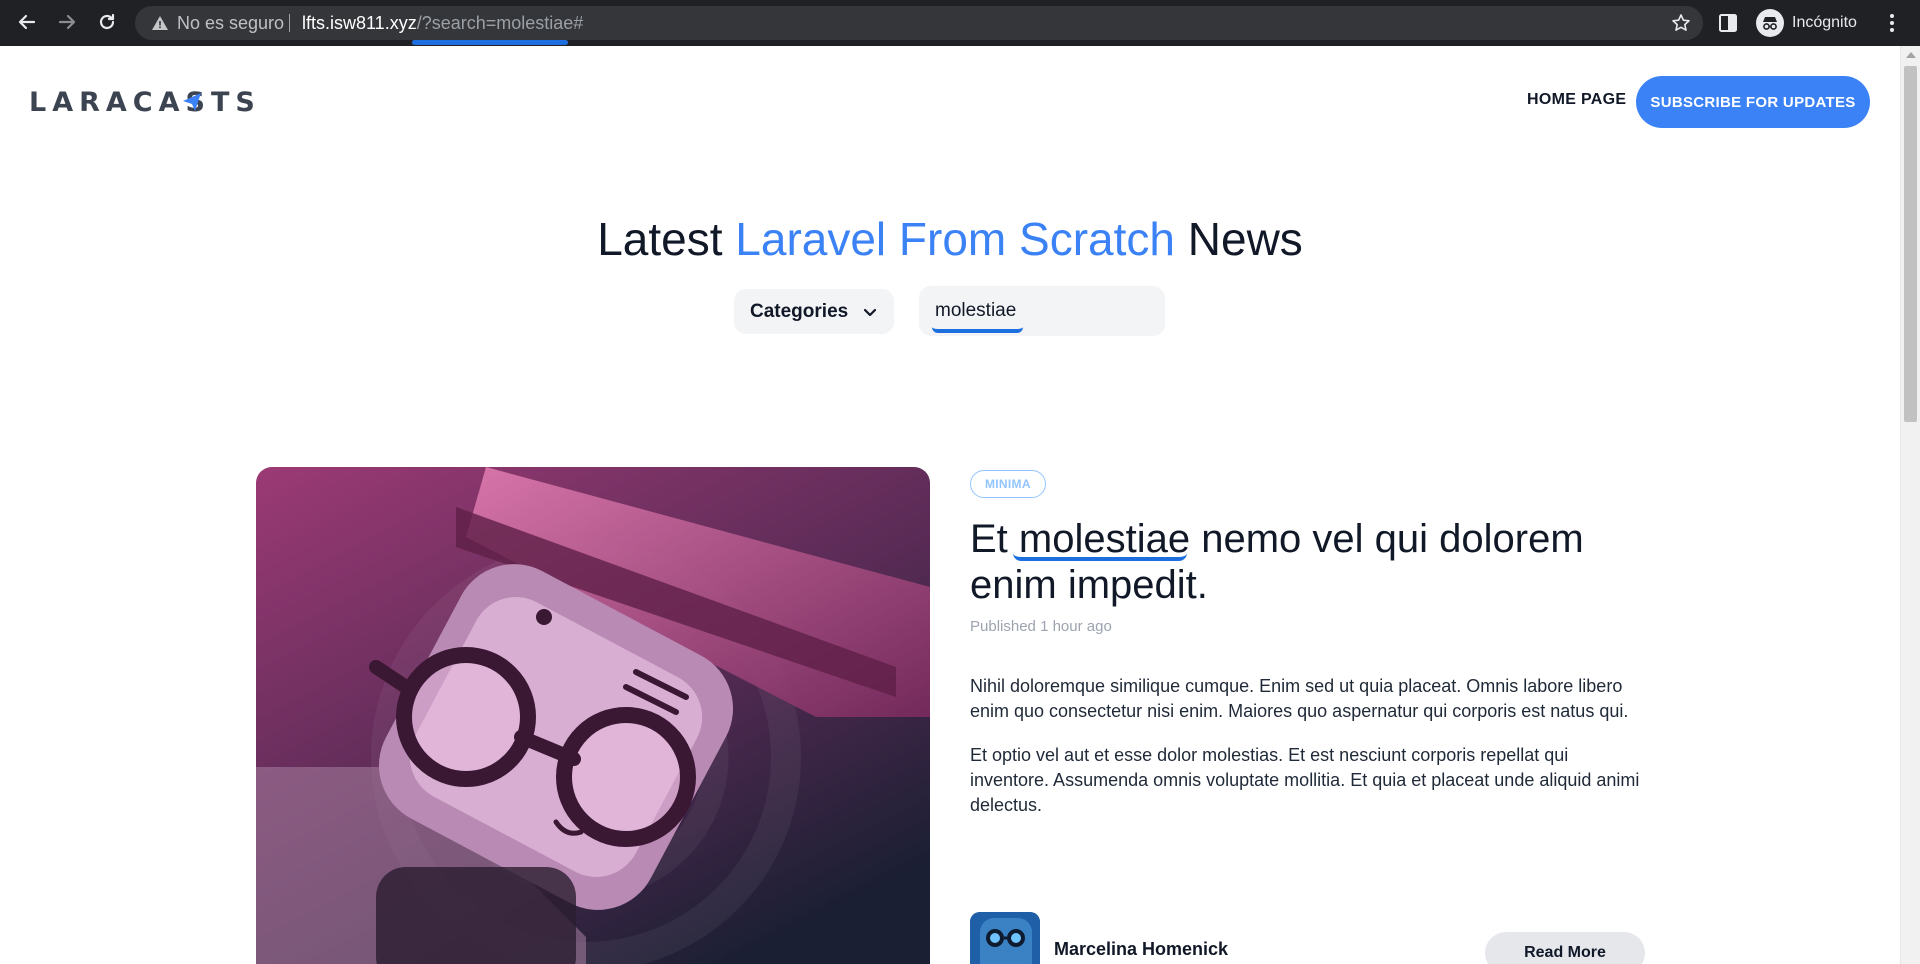 This screenshot has height=964, width=1920. I want to click on chevron-down-icon, so click(870, 312).